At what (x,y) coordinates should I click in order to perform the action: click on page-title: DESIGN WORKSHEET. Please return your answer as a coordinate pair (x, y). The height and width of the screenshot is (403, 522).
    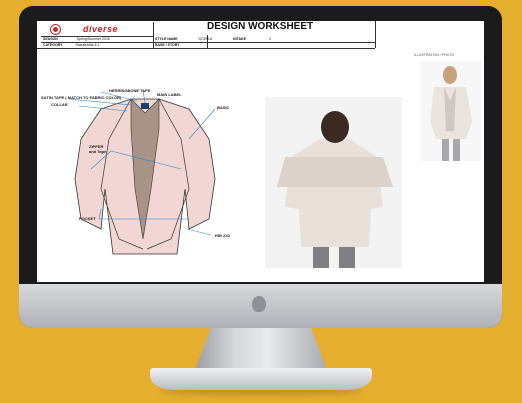
    Looking at the image, I should click on (260, 26).